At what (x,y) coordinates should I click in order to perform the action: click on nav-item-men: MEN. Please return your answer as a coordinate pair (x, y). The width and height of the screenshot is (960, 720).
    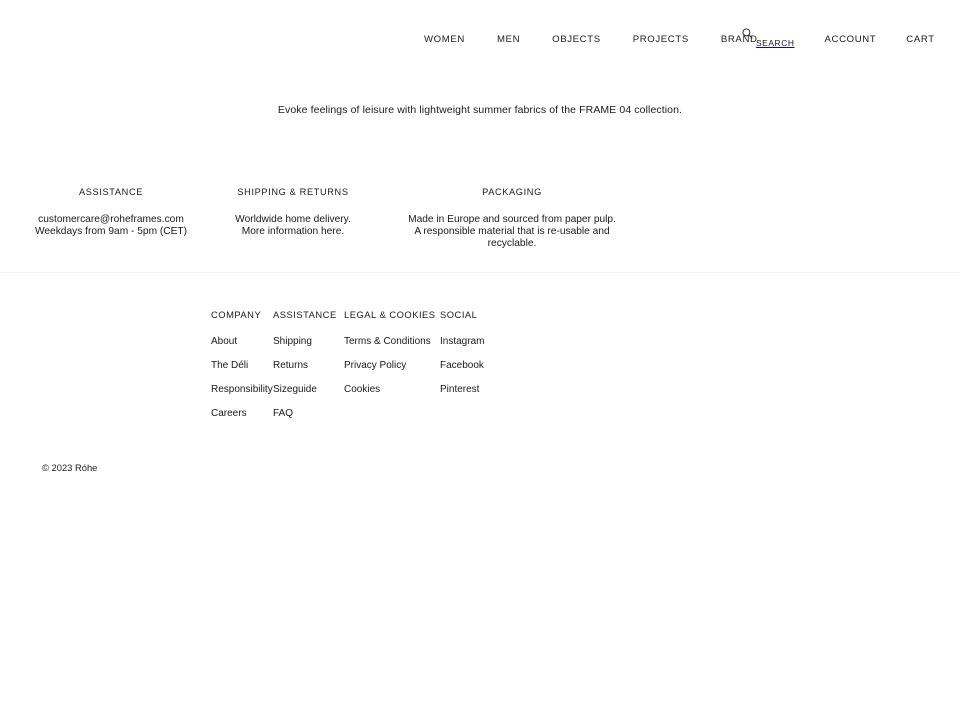
    Looking at the image, I should click on (508, 40).